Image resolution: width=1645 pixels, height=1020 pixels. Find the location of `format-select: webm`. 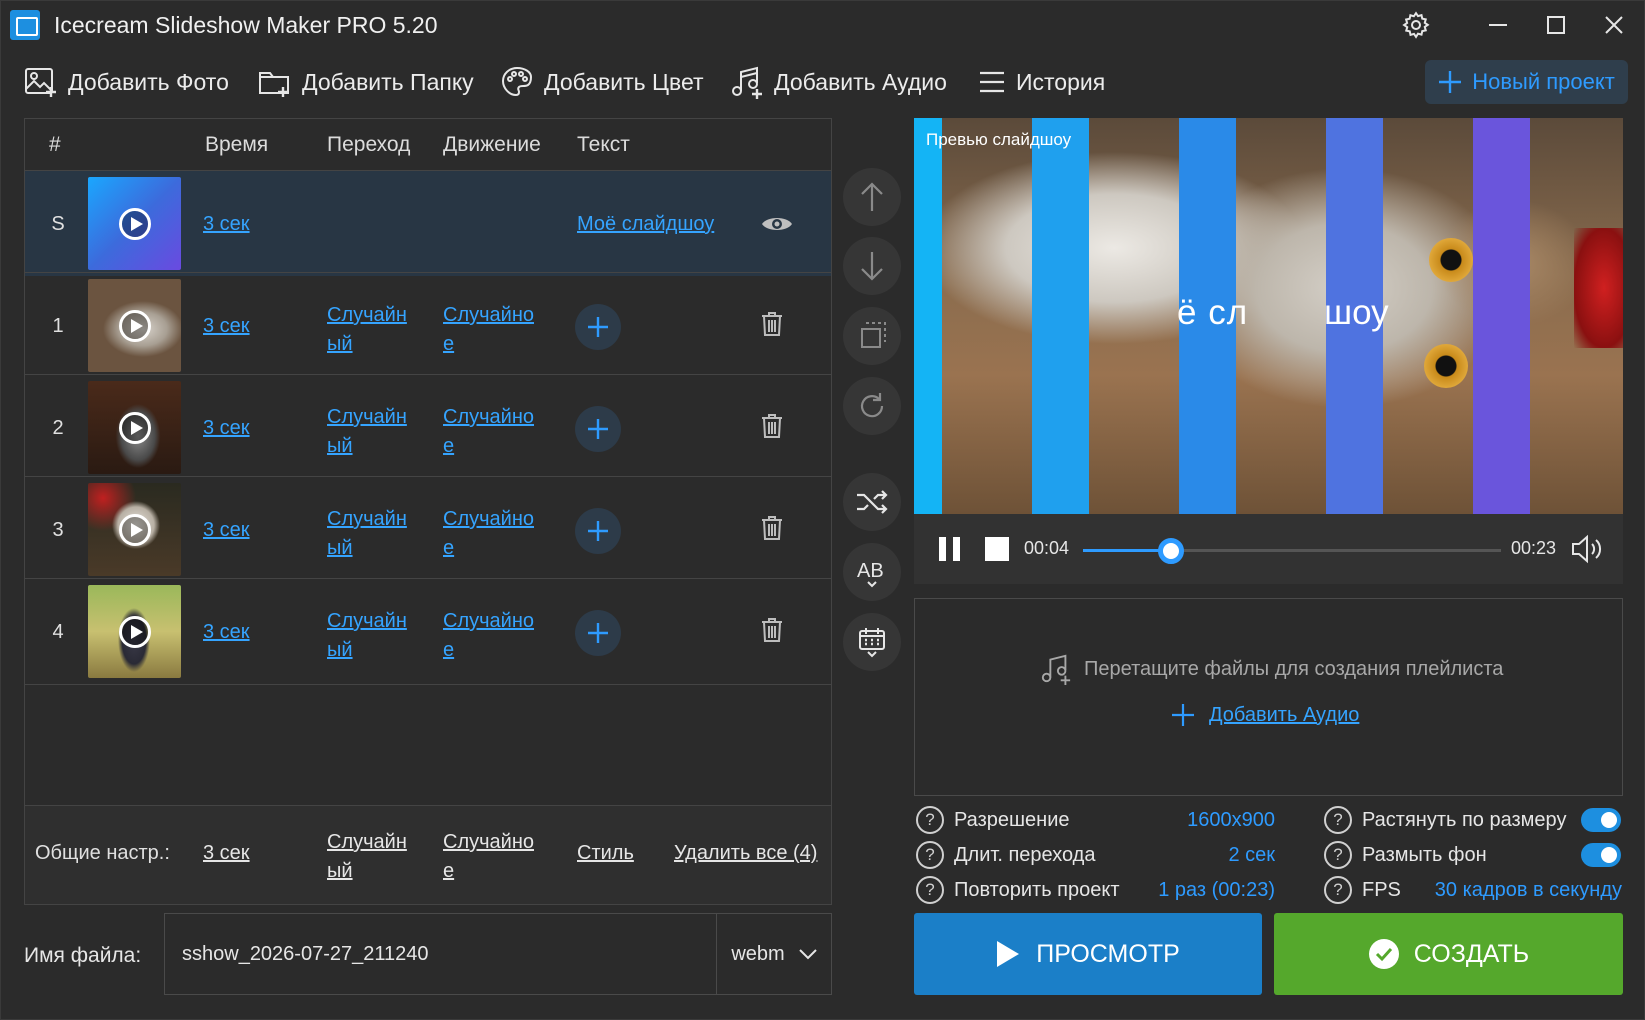

format-select: webm is located at coordinates (773, 954).